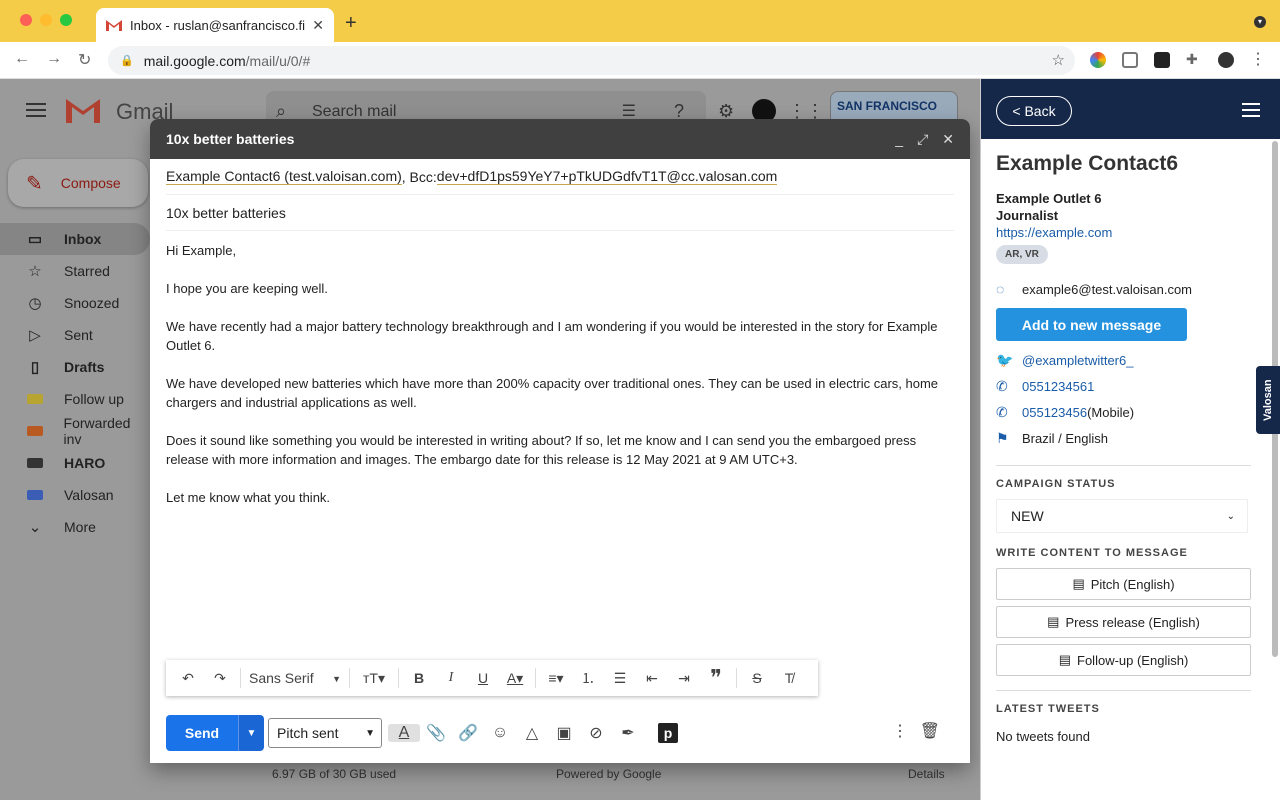 The height and width of the screenshot is (800, 1280). What do you see at coordinates (215, 25) in the screenshot?
I see `browser-tab-gmail: Inbox - ruslan@sanfrancisco.fi ✕` at bounding box center [215, 25].